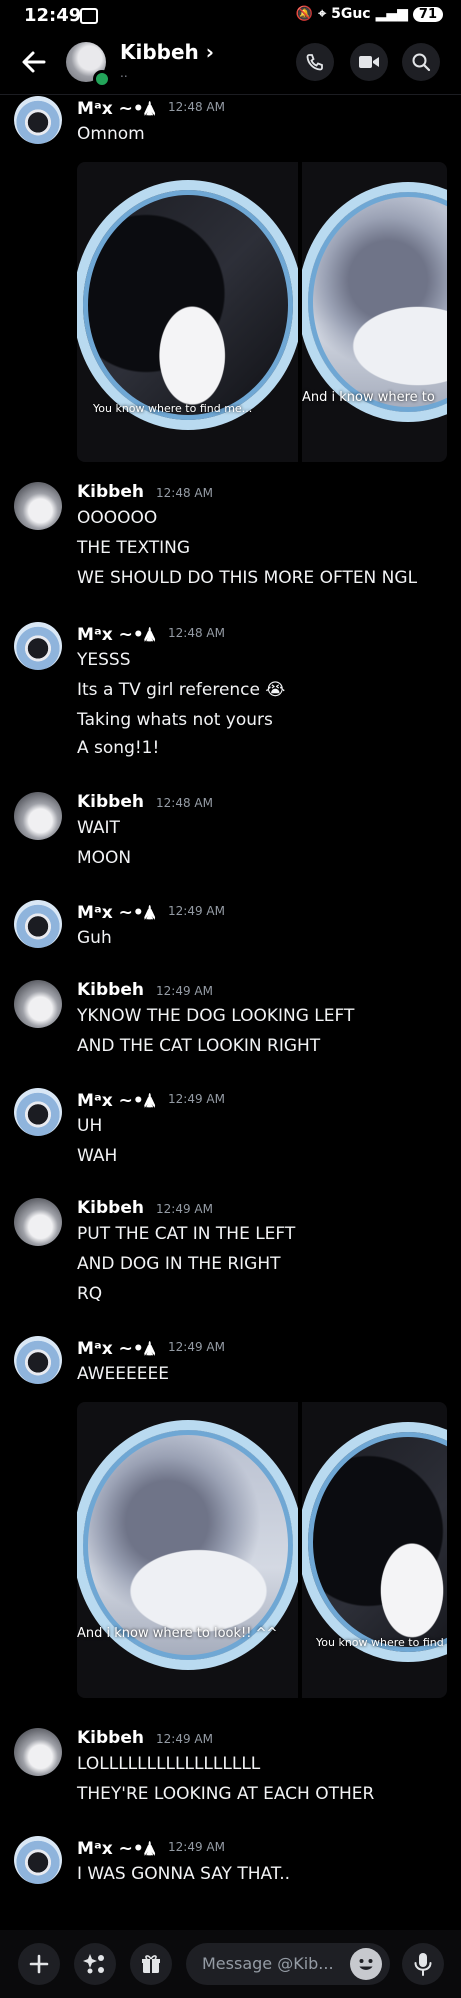 The width and height of the screenshot is (461, 1998). What do you see at coordinates (90, 1126) in the screenshot?
I see `message-text: UH` at bounding box center [90, 1126].